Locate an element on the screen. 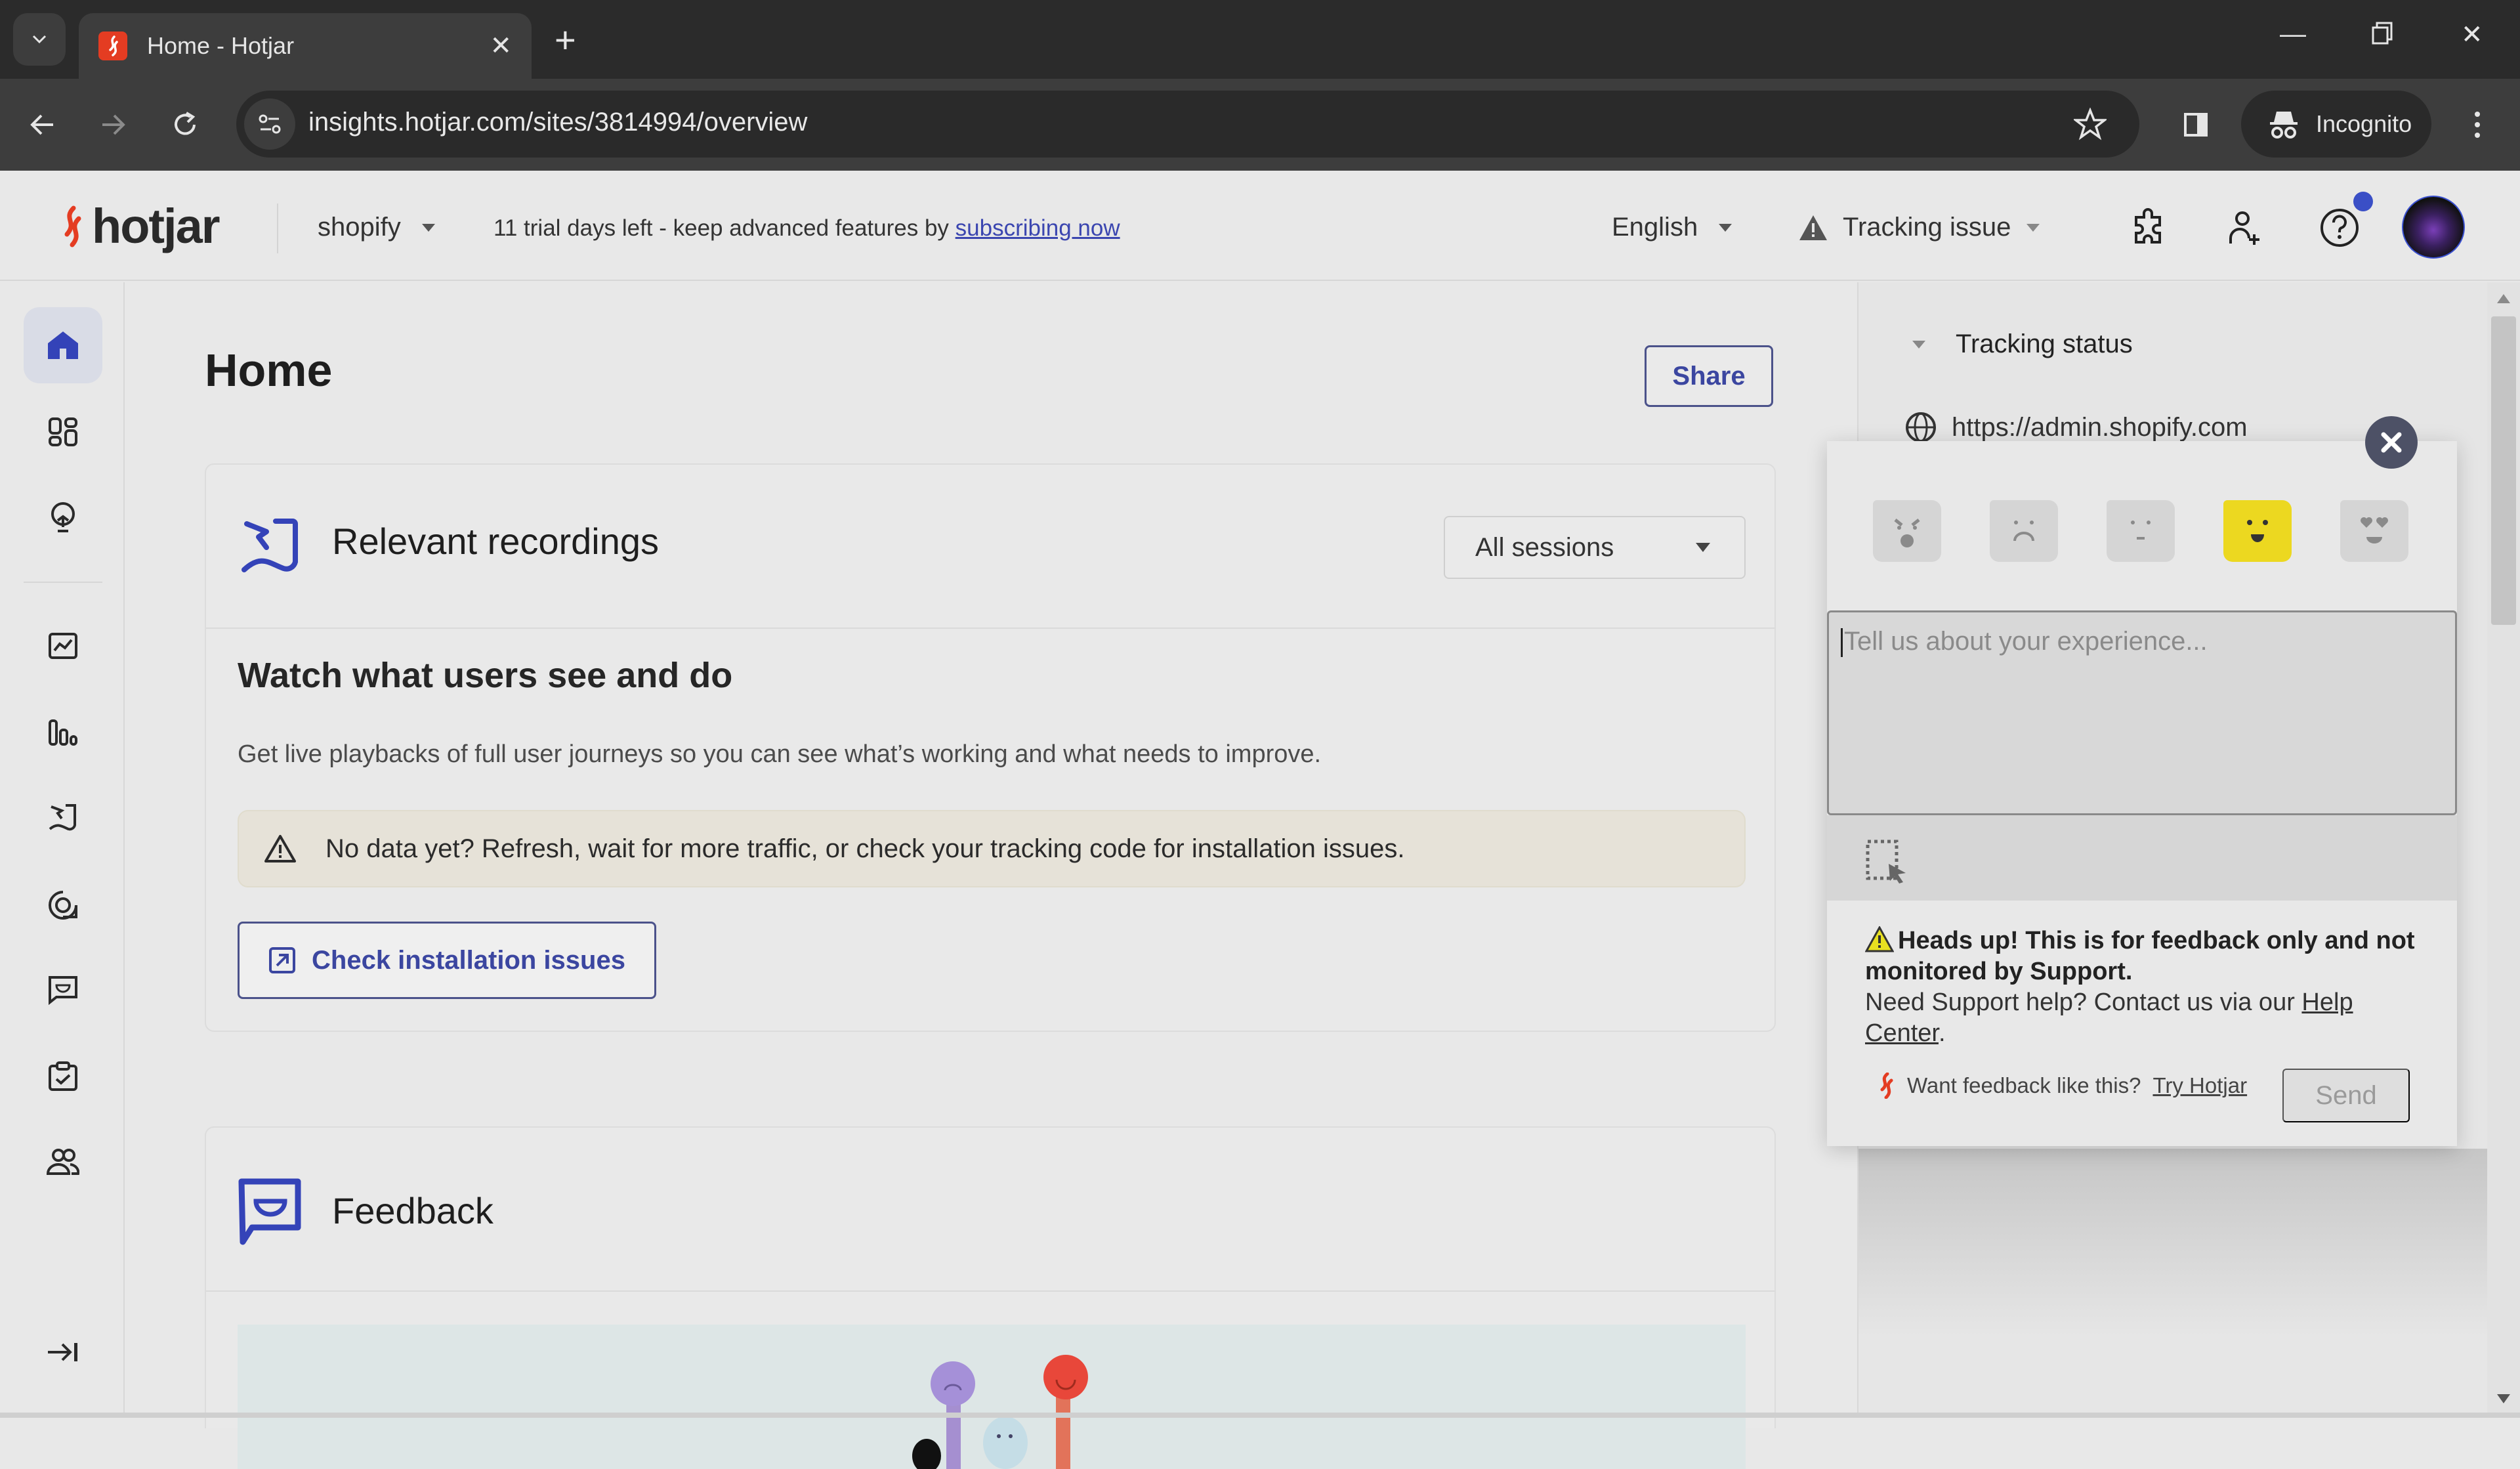 The height and width of the screenshot is (1469, 2520). check-installation-button: Check installation issues is located at coordinates (447, 961).